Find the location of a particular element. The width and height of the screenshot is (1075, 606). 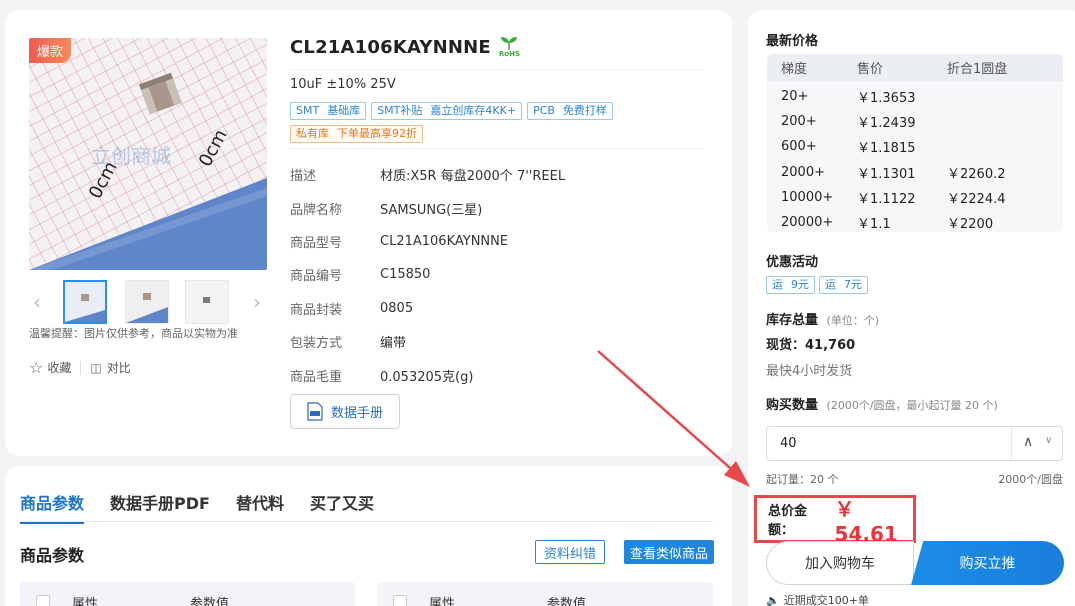

chevron-left-icon: ‹ is located at coordinates (37, 302).